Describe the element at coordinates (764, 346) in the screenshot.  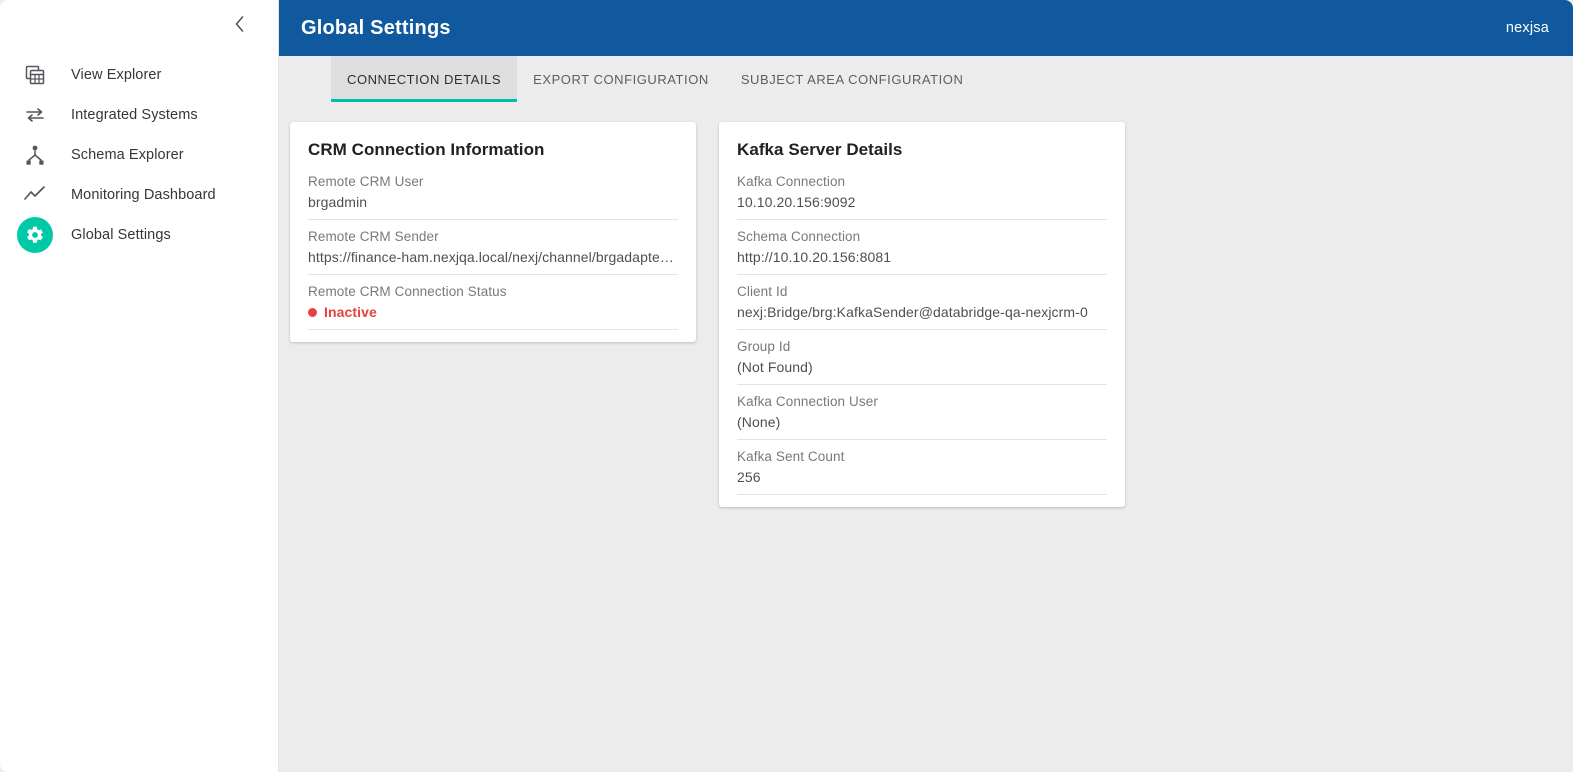
I see `field-label: Group Id` at that location.